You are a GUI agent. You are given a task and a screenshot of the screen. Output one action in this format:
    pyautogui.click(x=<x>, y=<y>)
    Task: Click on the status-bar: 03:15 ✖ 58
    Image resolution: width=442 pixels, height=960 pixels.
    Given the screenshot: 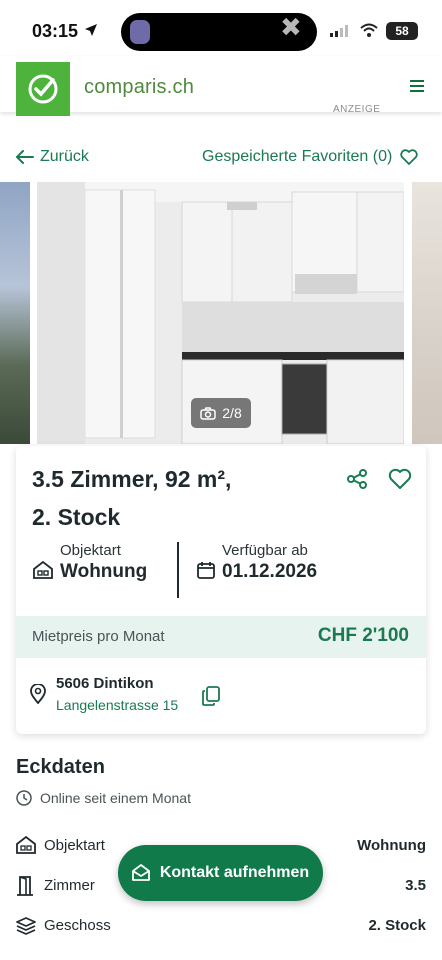 What is the action you would take?
    pyautogui.click(x=221, y=28)
    